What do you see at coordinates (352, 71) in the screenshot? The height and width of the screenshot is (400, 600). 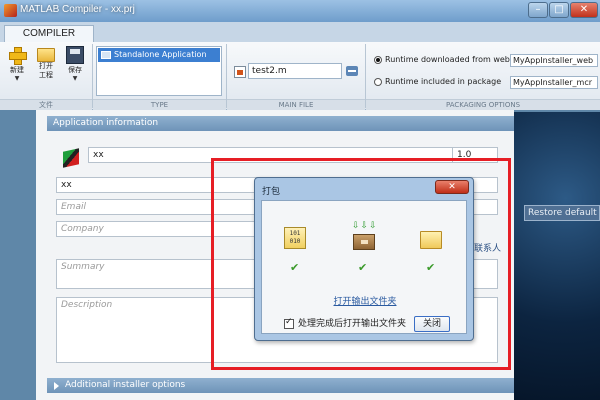 I see `remove-main-file-button` at bounding box center [352, 71].